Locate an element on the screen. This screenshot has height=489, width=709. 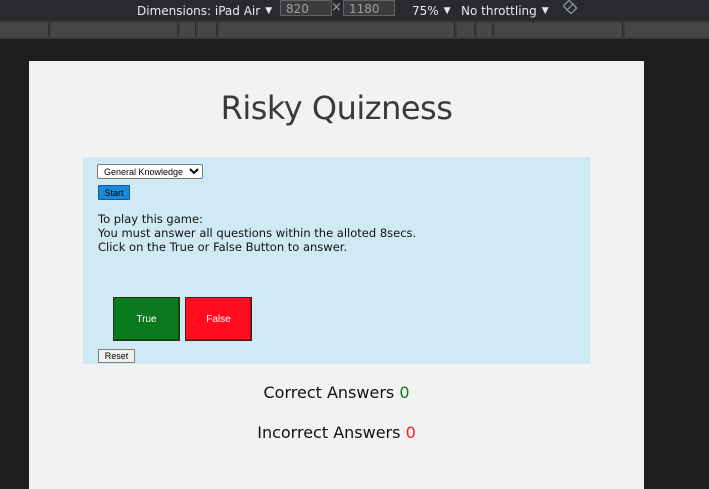
media-query-ruler is located at coordinates (354, 30).